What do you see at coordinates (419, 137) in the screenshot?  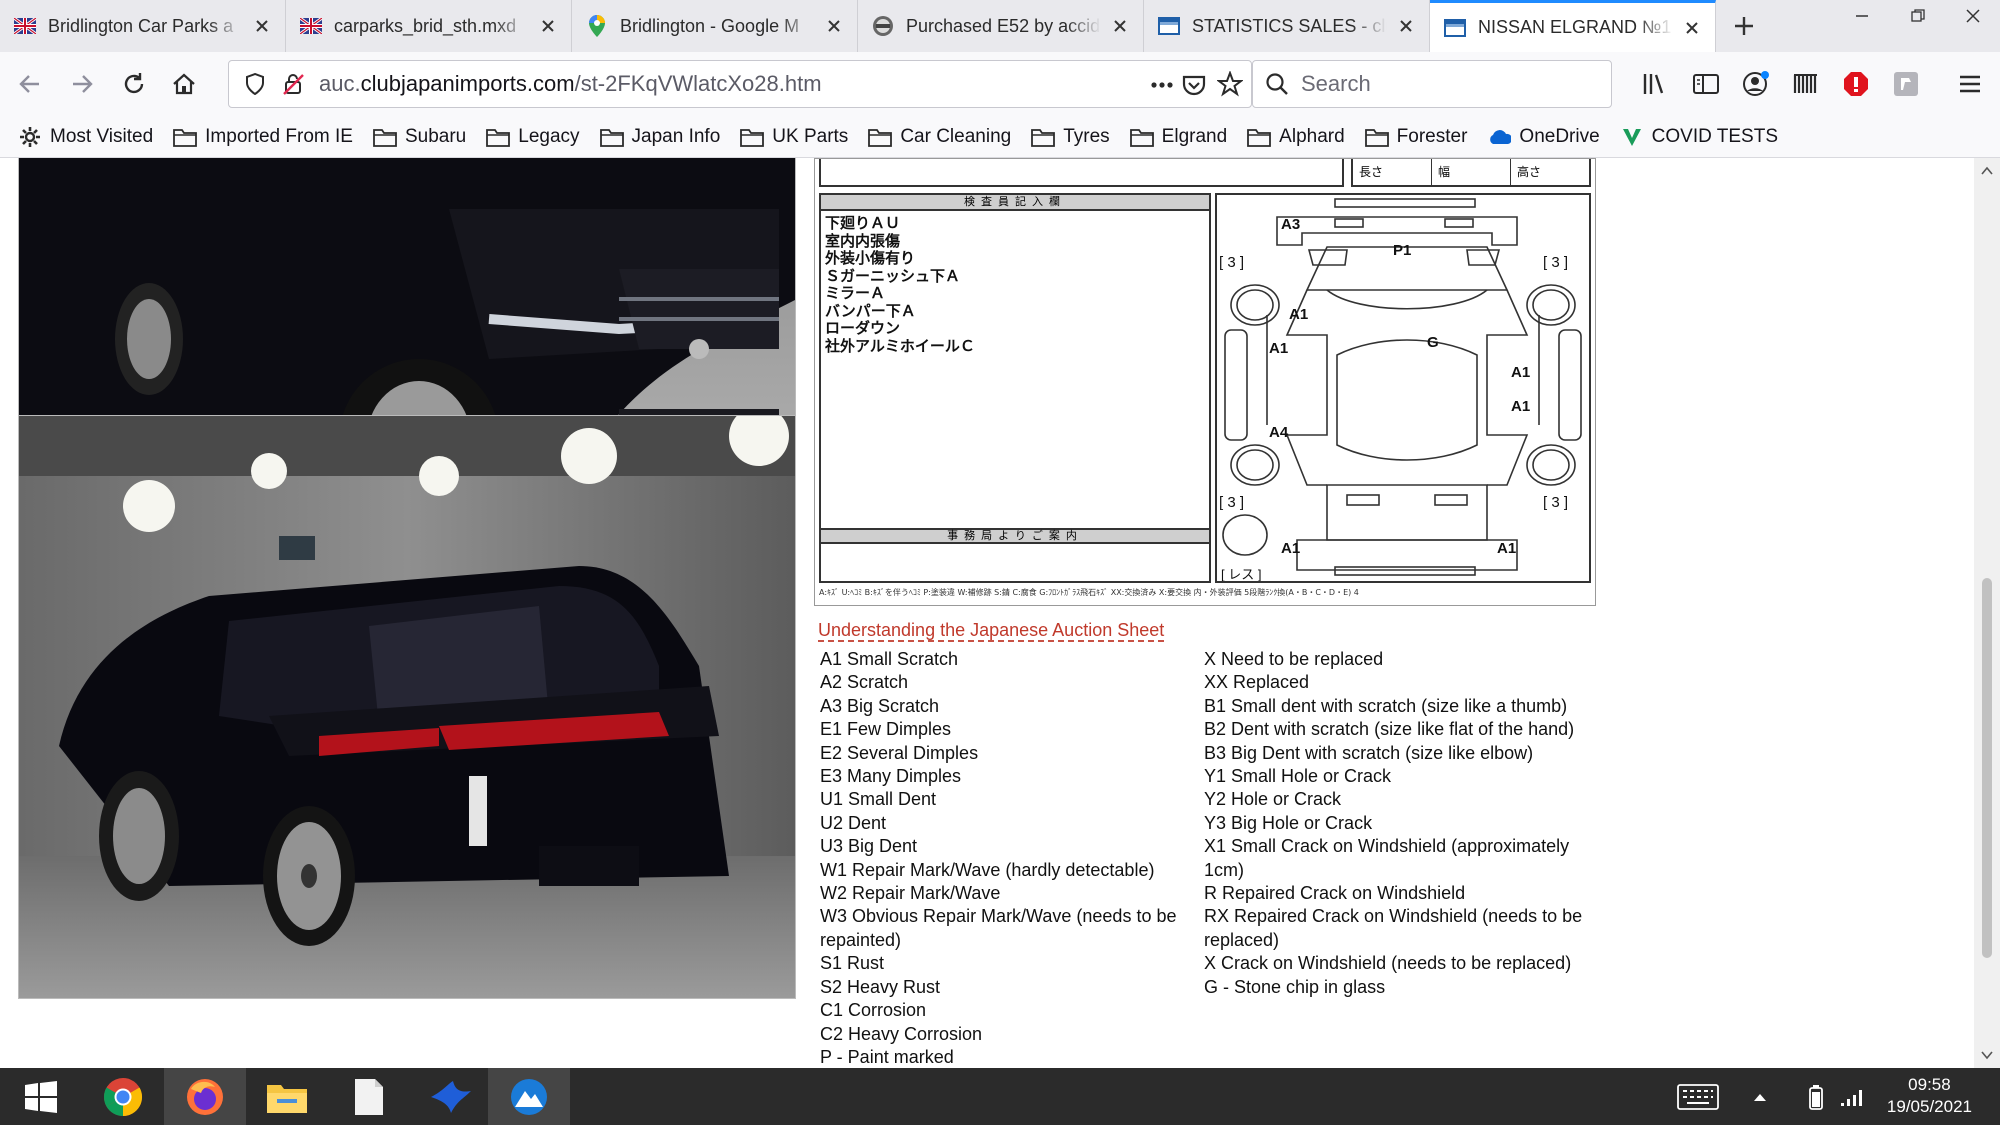 I see `bookmark-subaru: Subaru` at bounding box center [419, 137].